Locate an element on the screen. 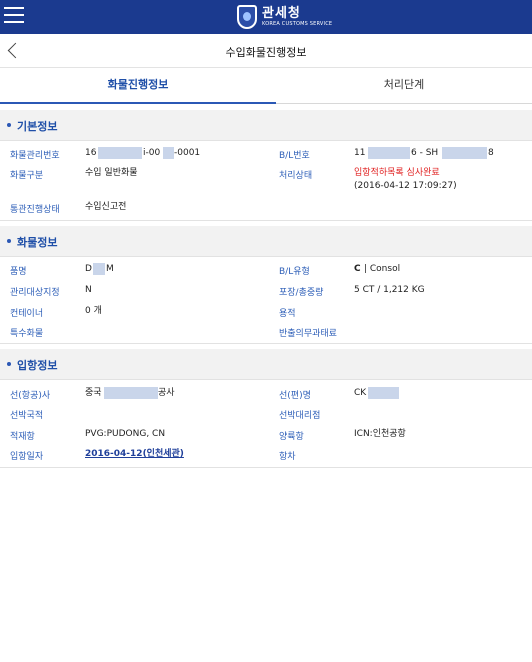  bl-no-part-3: 8 is located at coordinates (491, 153).